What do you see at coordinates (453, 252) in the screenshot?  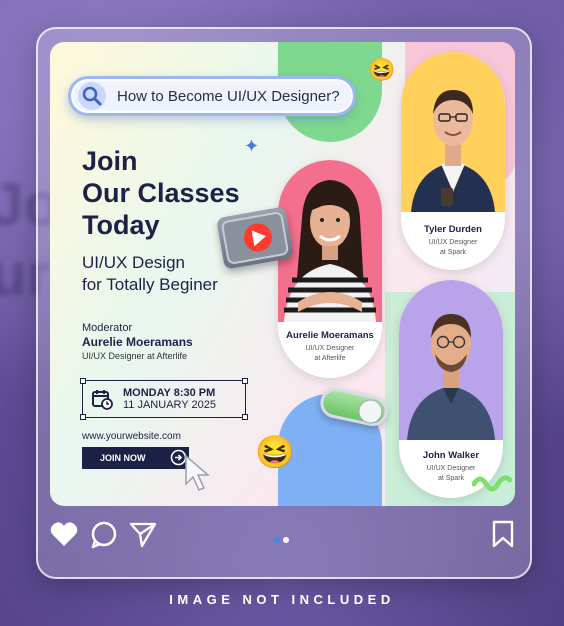 I see `speaker-role: at Spark` at bounding box center [453, 252].